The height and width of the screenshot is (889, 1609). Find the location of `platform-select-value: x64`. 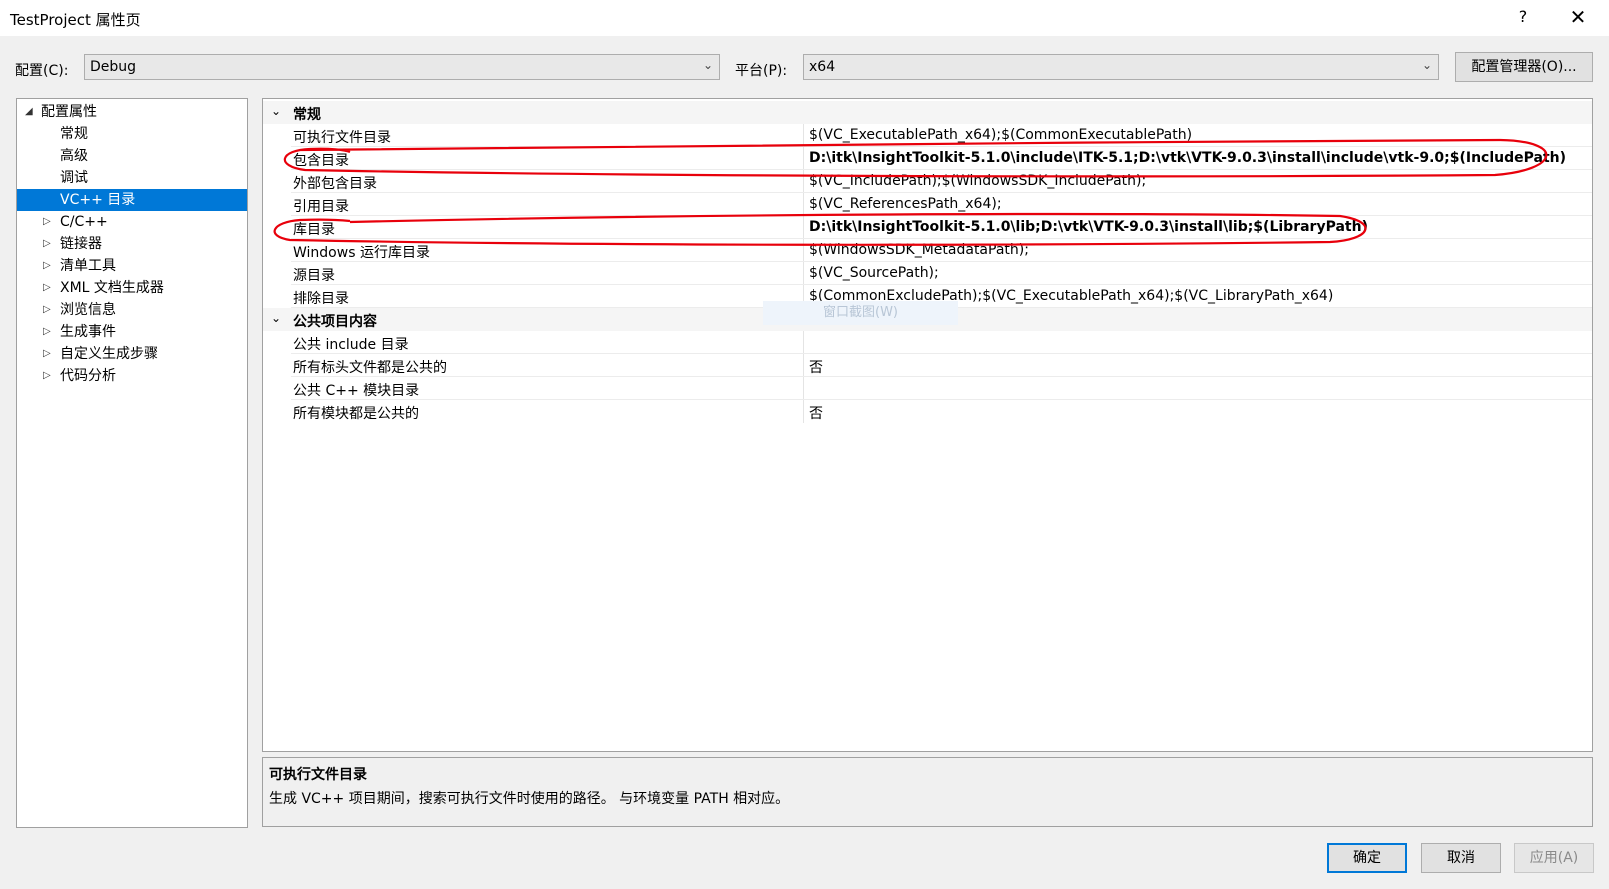

platform-select-value: x64 is located at coordinates (822, 67).